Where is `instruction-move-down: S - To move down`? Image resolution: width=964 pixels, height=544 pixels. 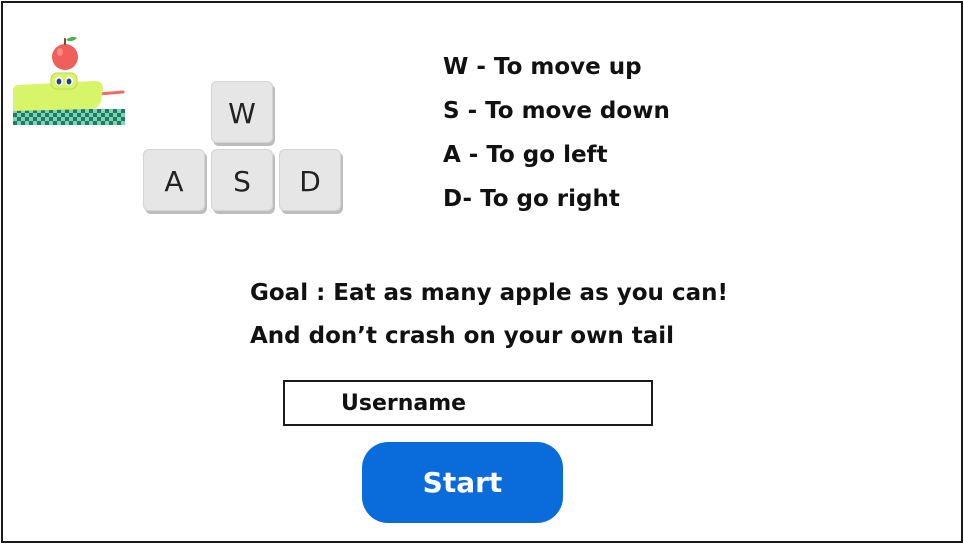 instruction-move-down: S - To move down is located at coordinates (556, 111).